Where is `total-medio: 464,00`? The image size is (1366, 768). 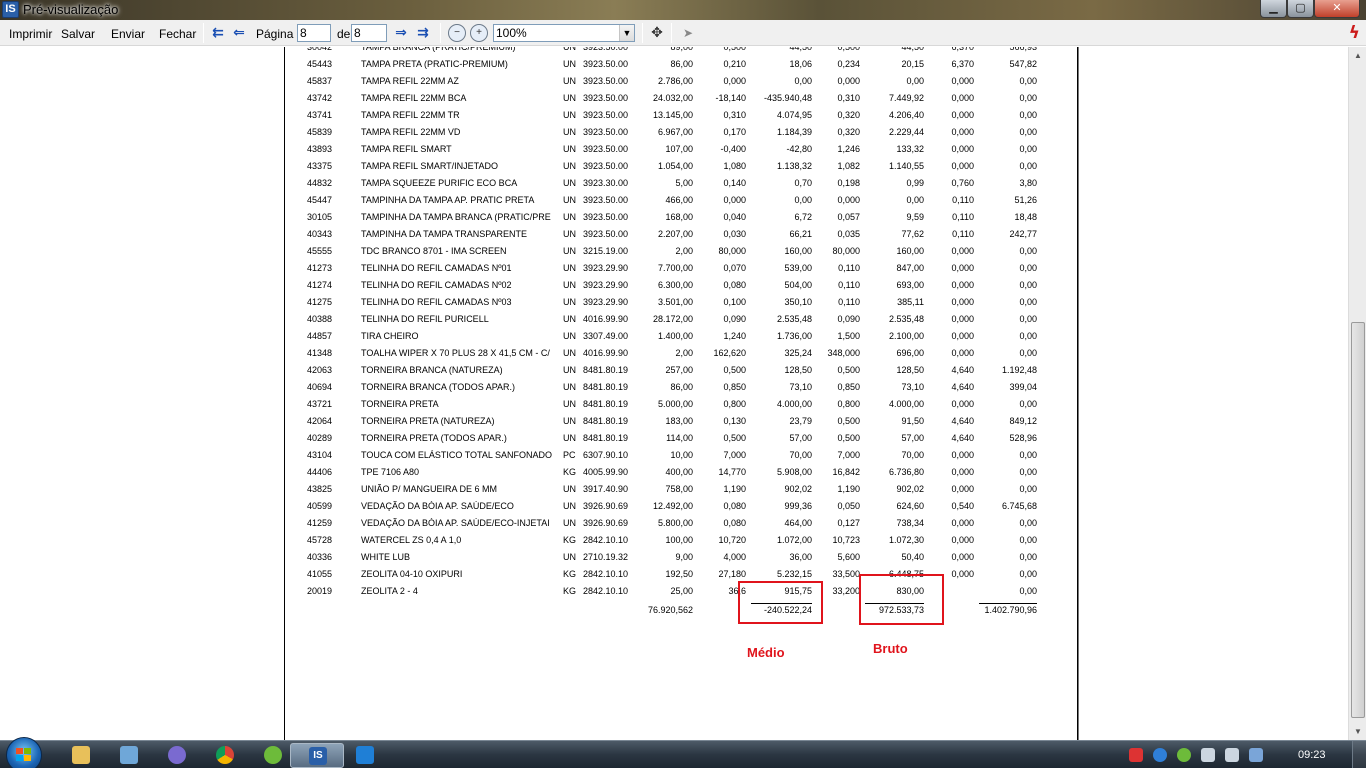
total-medio: 464,00 is located at coordinates (798, 523).